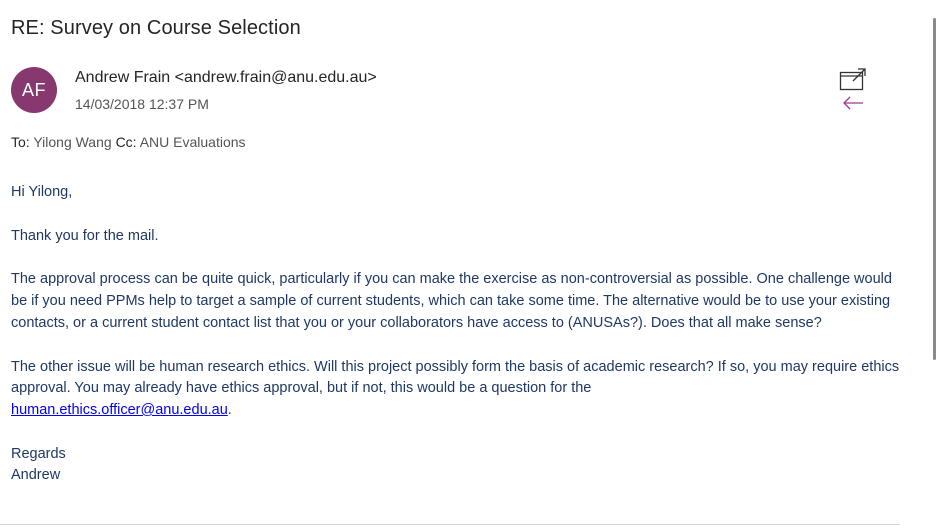  I want to click on sender-avatar: AF, so click(34, 90).